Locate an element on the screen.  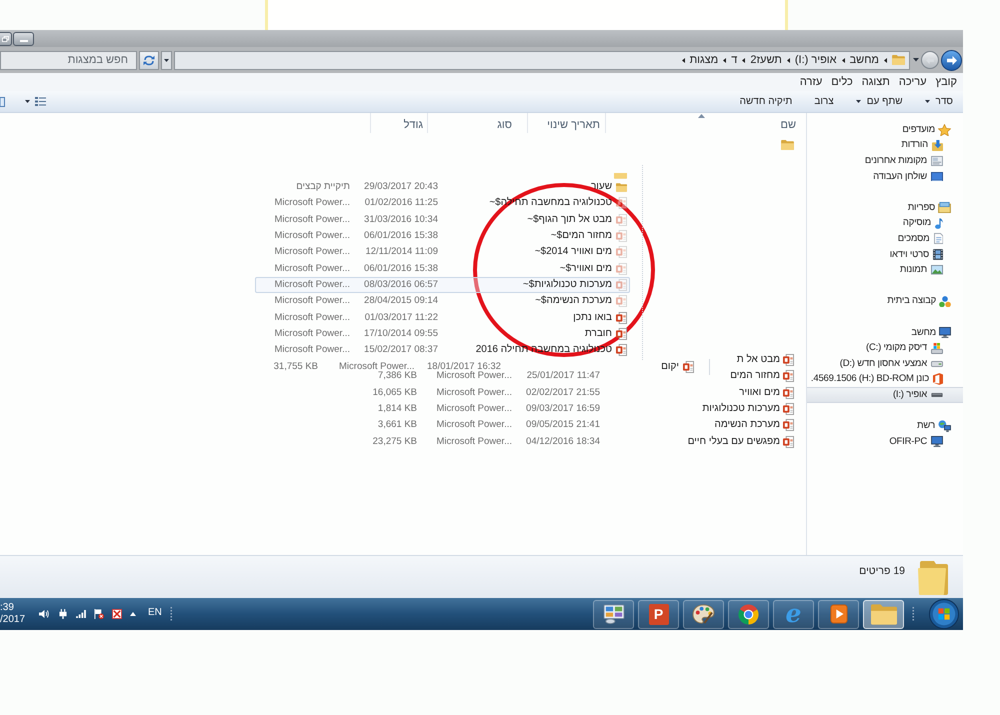
file-name: בואו נתכן is located at coordinates (592, 318).